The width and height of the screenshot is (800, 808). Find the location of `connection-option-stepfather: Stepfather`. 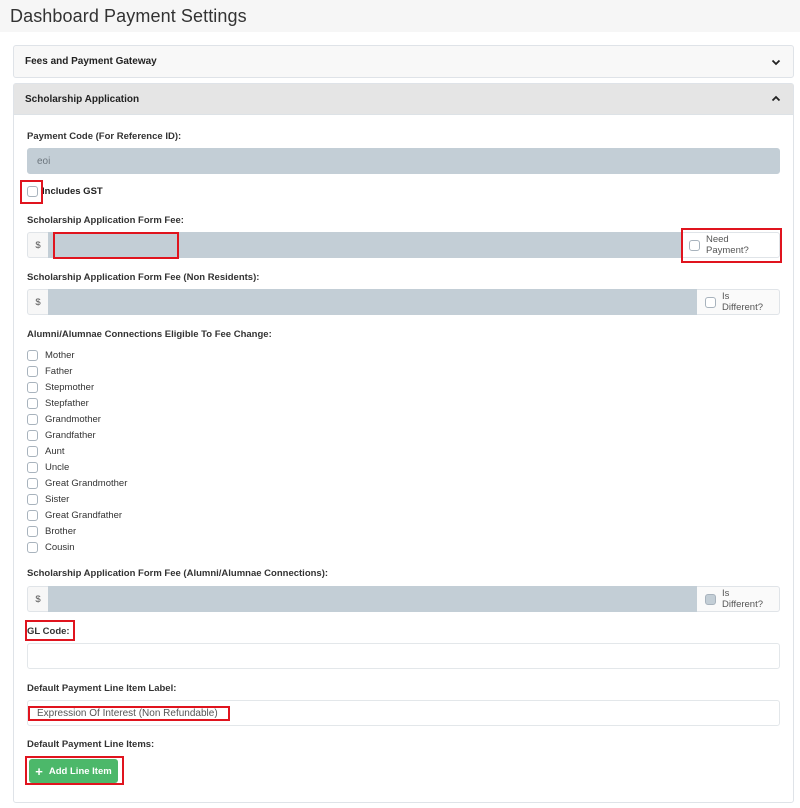

connection-option-stepfather: Stepfather is located at coordinates (77, 403).